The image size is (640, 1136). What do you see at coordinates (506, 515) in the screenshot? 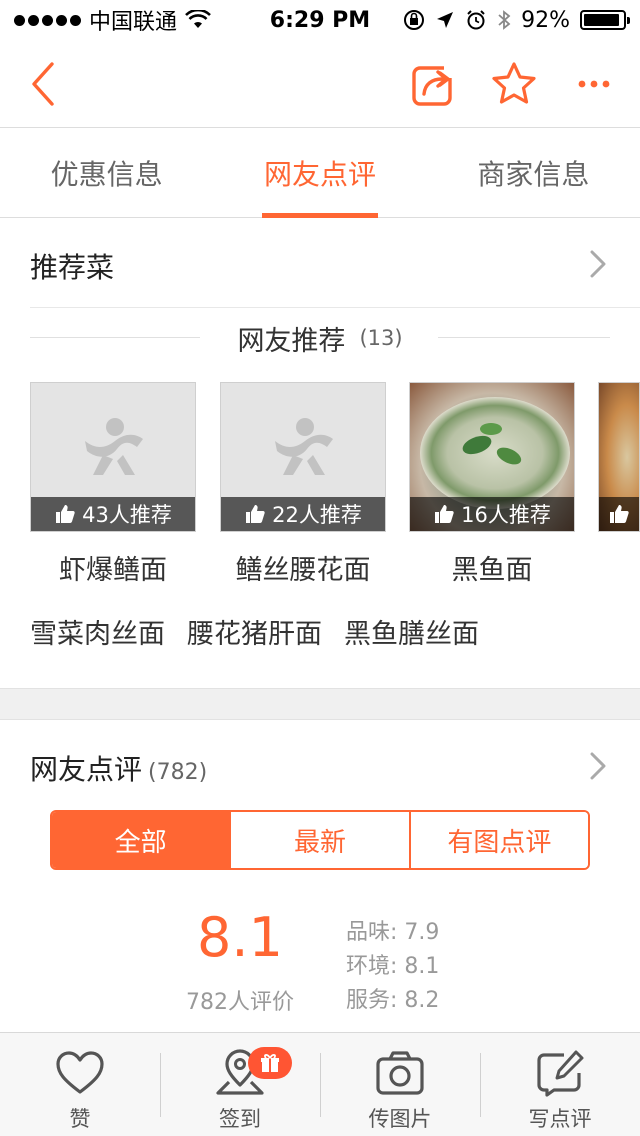
I see `recommend-count: 16人推荐` at bounding box center [506, 515].